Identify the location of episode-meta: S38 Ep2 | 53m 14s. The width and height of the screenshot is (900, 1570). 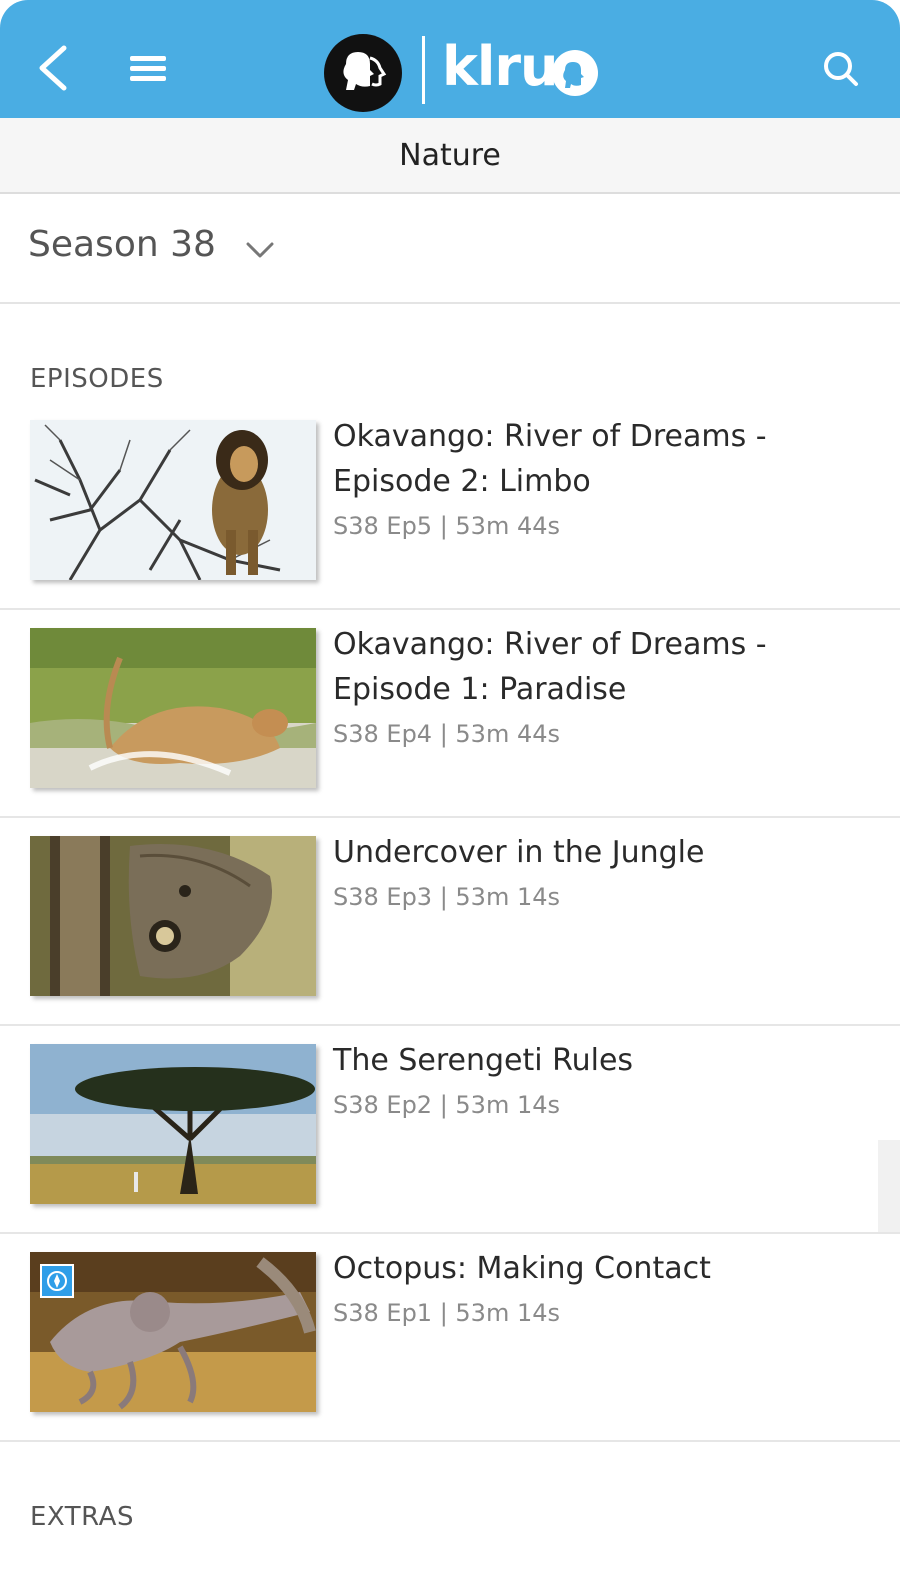
(447, 1105).